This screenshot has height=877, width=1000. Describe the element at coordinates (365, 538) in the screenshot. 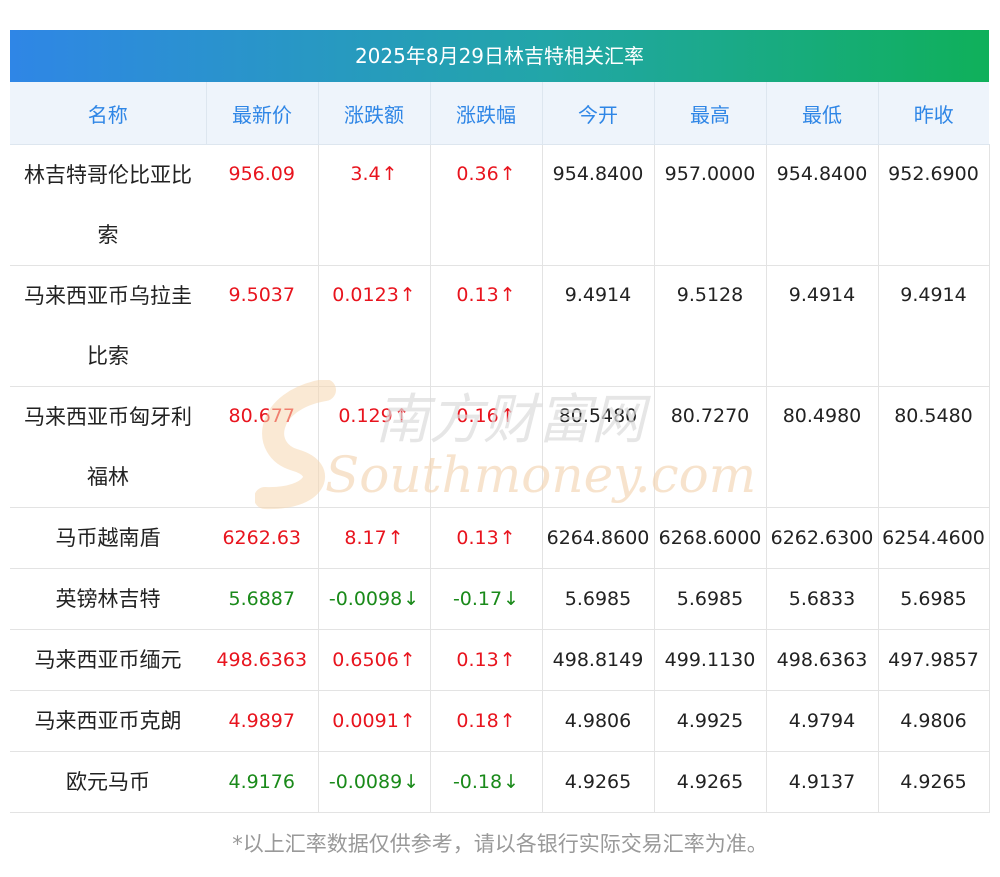

I see `change-amount-value: 8.17` at that location.